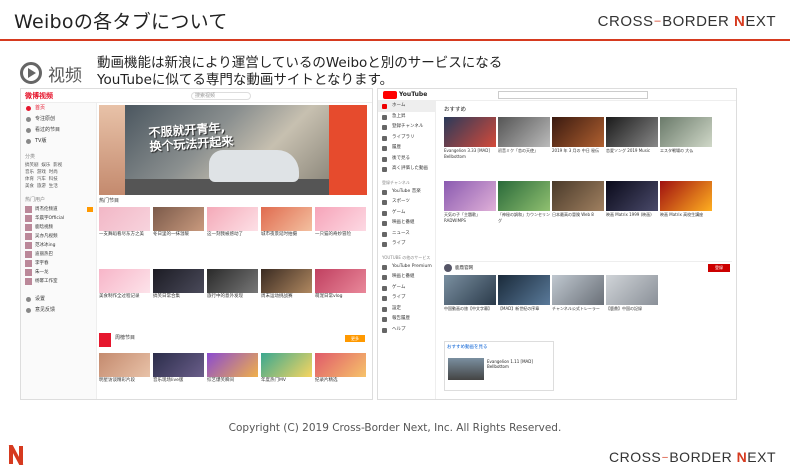 The width and height of the screenshot is (790, 476). What do you see at coordinates (390, 95) in the screenshot?
I see `youtube-logo-icon` at bounding box center [390, 95].